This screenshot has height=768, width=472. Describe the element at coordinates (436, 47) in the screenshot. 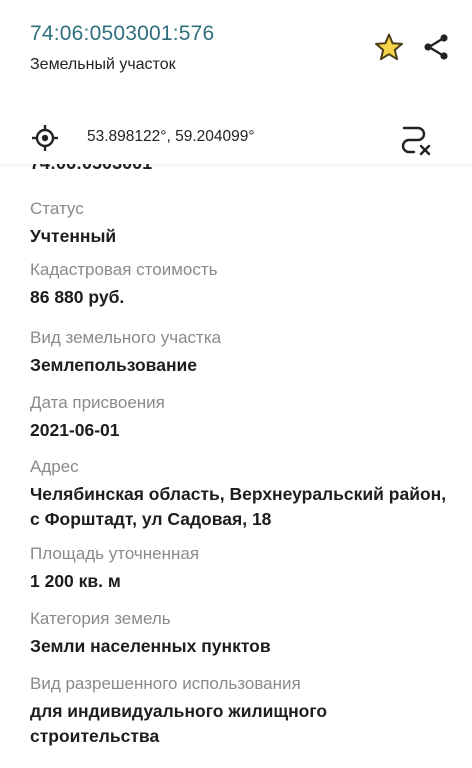

I see `share-icon` at that location.